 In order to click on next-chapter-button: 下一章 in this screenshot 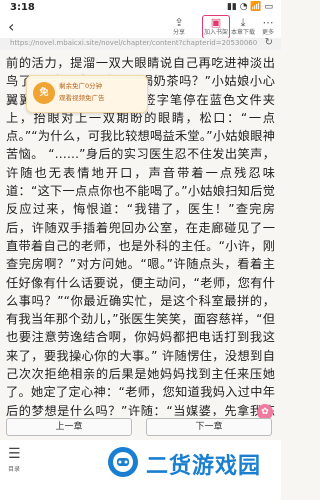, I will do `click(209, 427)`.